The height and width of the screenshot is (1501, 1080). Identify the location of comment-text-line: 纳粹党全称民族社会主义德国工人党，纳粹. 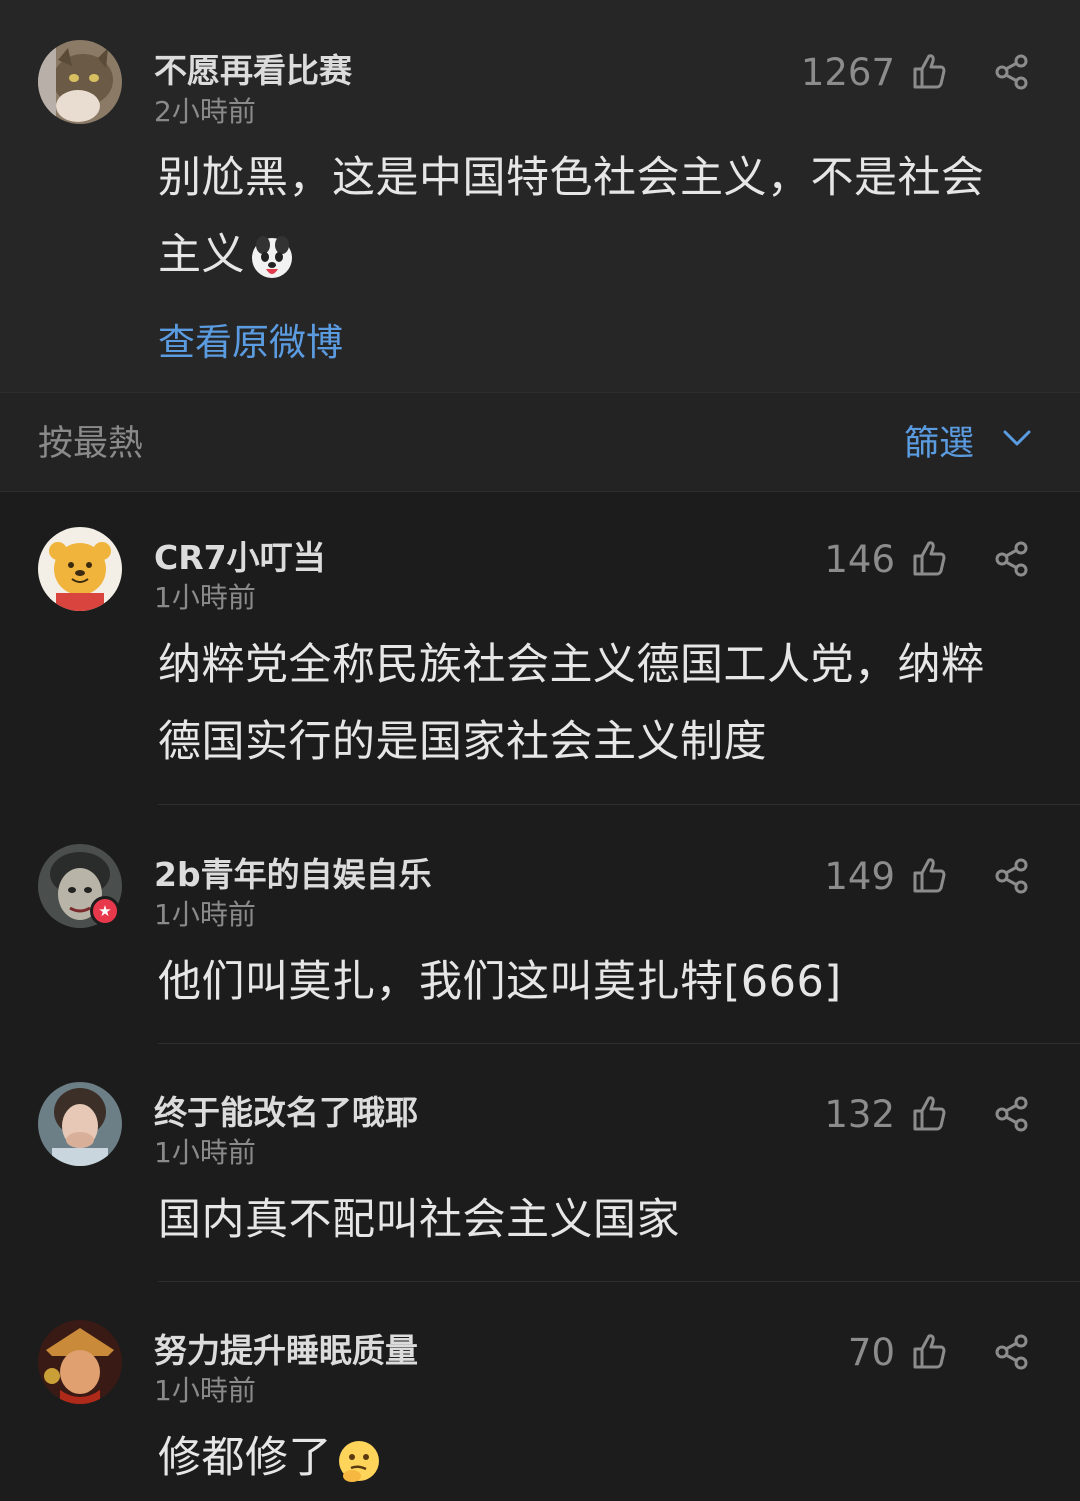
(571, 665).